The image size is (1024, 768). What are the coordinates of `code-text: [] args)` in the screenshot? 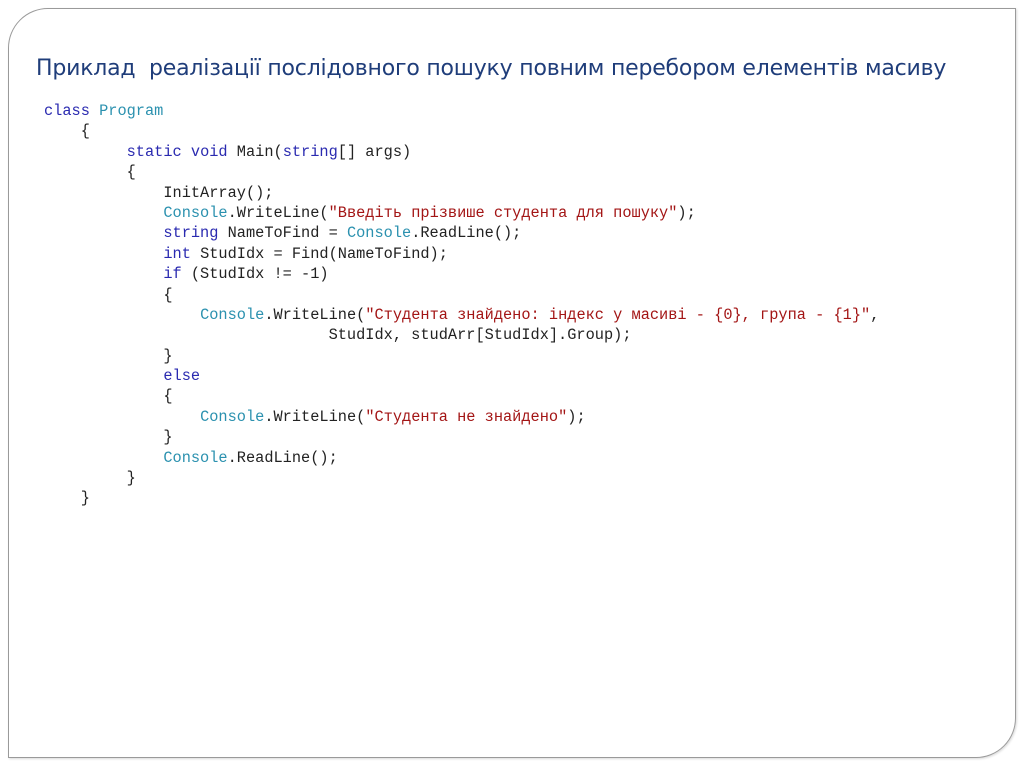 It's located at (374, 151).